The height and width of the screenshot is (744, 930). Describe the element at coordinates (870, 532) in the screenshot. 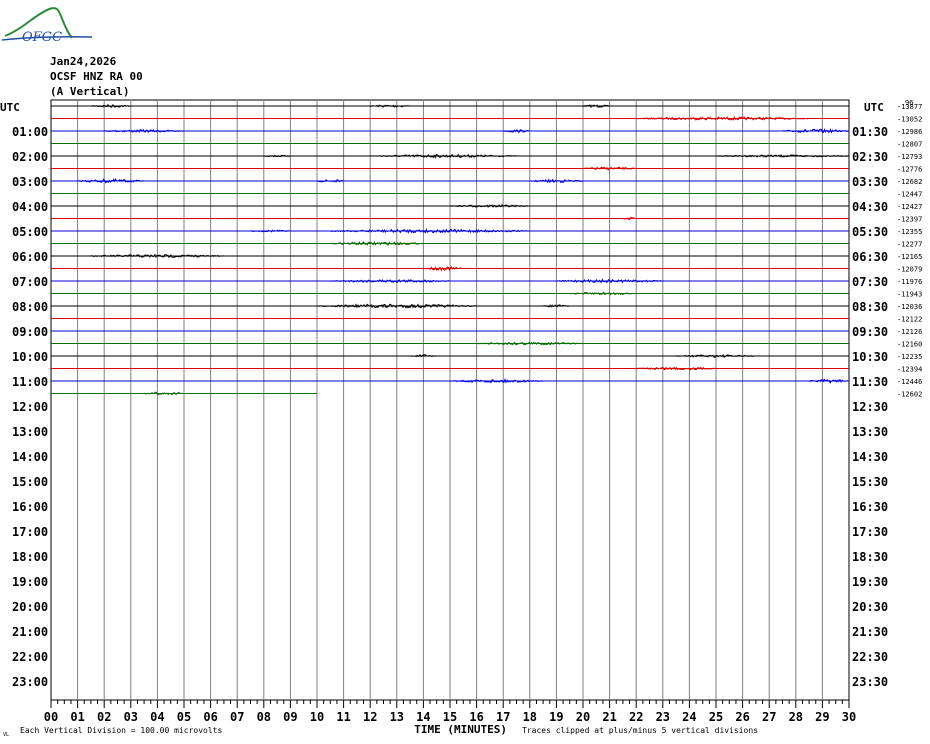

I see `right-hour-label: 17:30` at that location.